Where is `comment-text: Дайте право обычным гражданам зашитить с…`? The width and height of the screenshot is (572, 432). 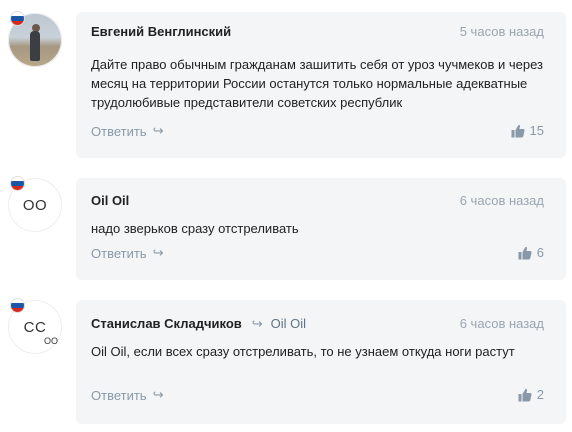
comment-text: Дайте право обычным гражданам зашитить с… is located at coordinates (317, 83).